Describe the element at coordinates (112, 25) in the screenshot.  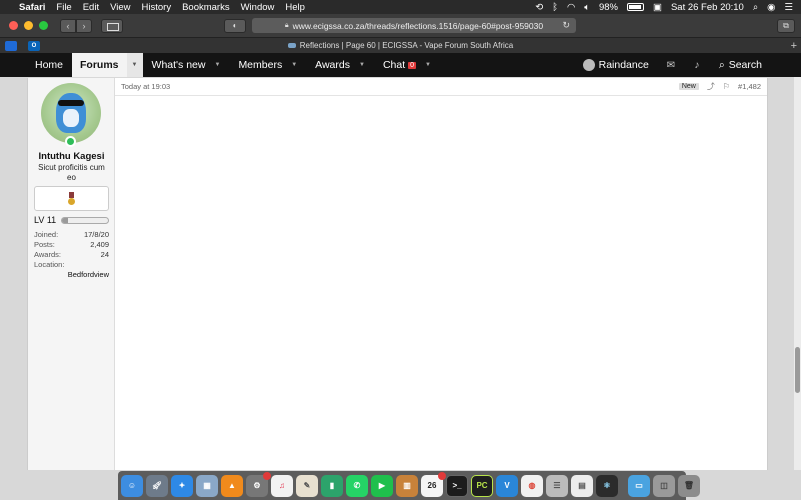
I see `sidebar-toggle-icon` at that location.